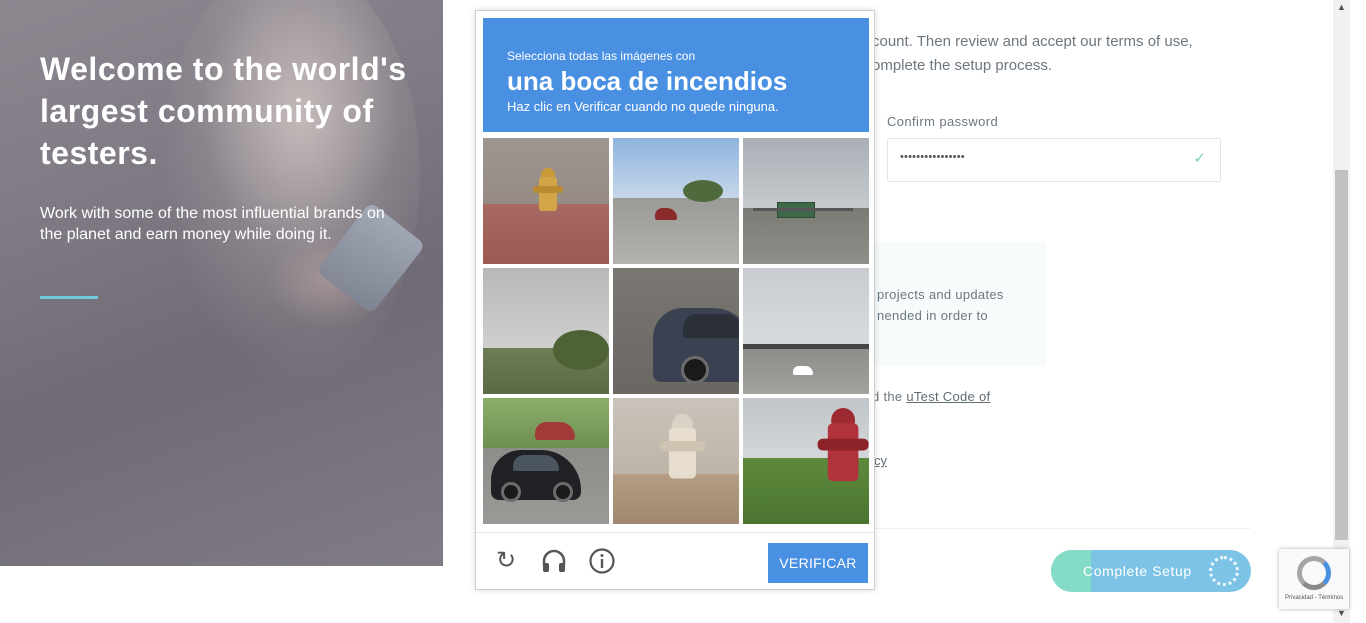 This screenshot has width=1366, height=623. I want to click on confirm-password-label: Confirm password, so click(943, 121).